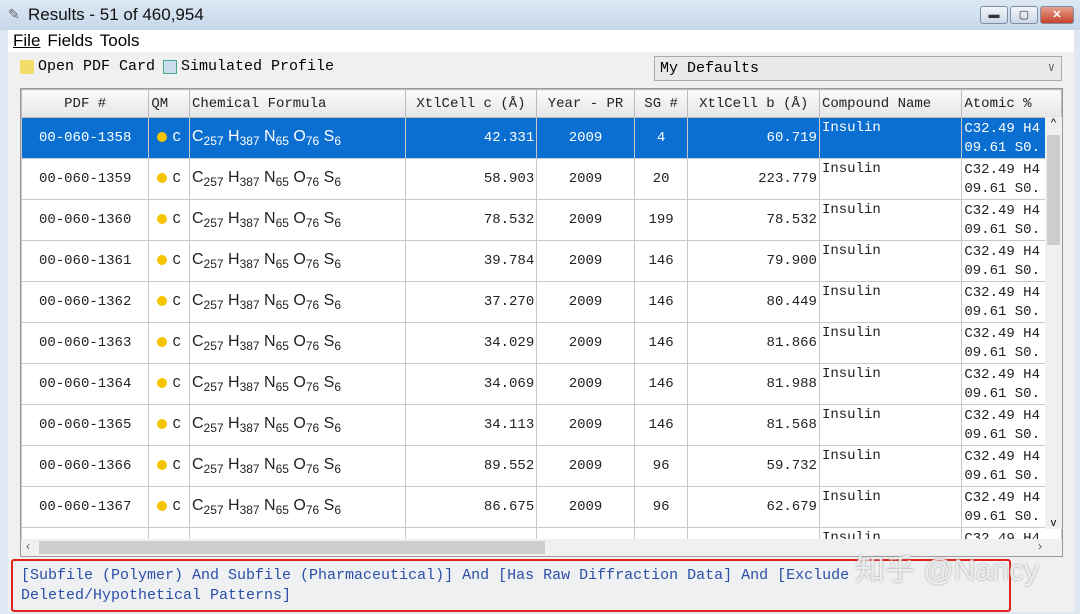 This screenshot has width=1080, height=614. Describe the element at coordinates (661, 343) in the screenshot. I see `sg-number: 146` at that location.